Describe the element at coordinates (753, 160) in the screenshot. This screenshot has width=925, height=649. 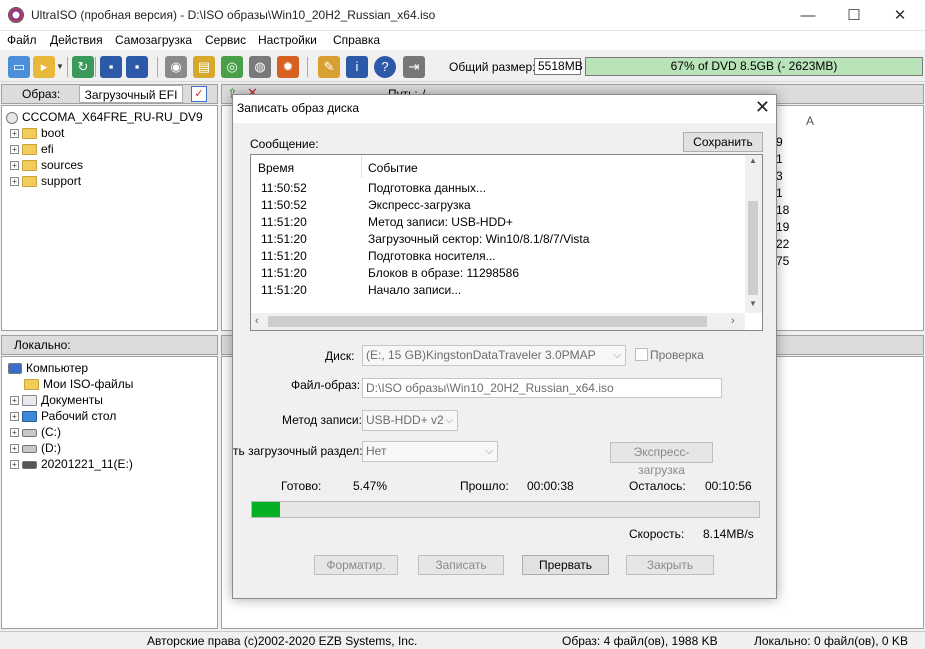
I see `scroll-up-icon: ▲` at that location.